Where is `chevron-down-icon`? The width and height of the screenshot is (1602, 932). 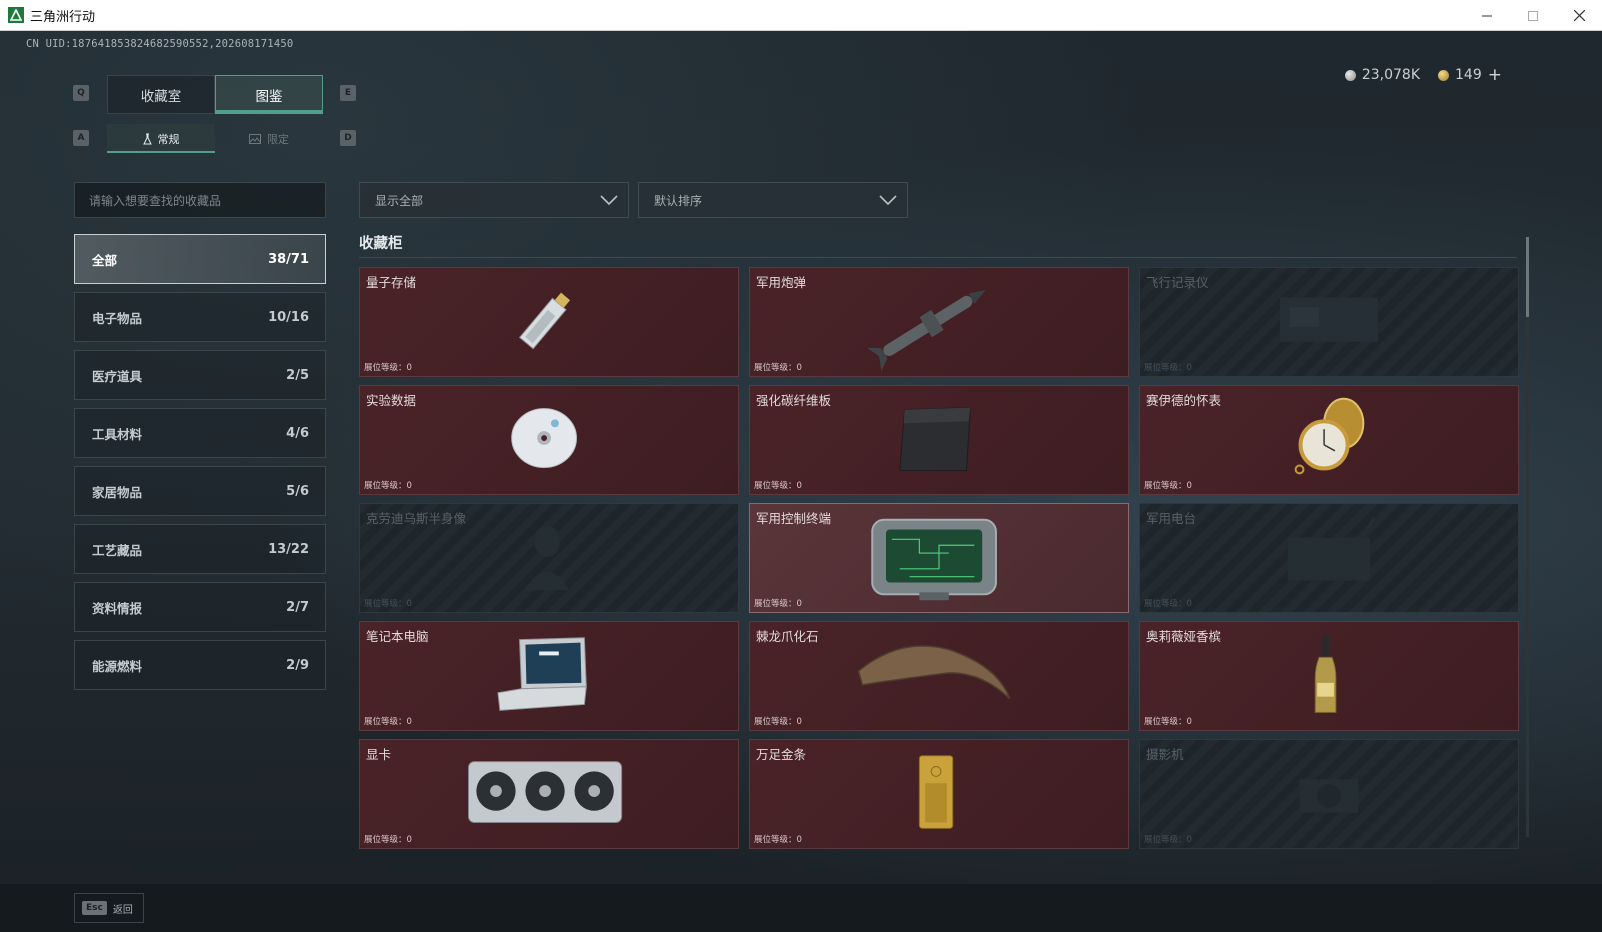
chevron-down-icon is located at coordinates (888, 200).